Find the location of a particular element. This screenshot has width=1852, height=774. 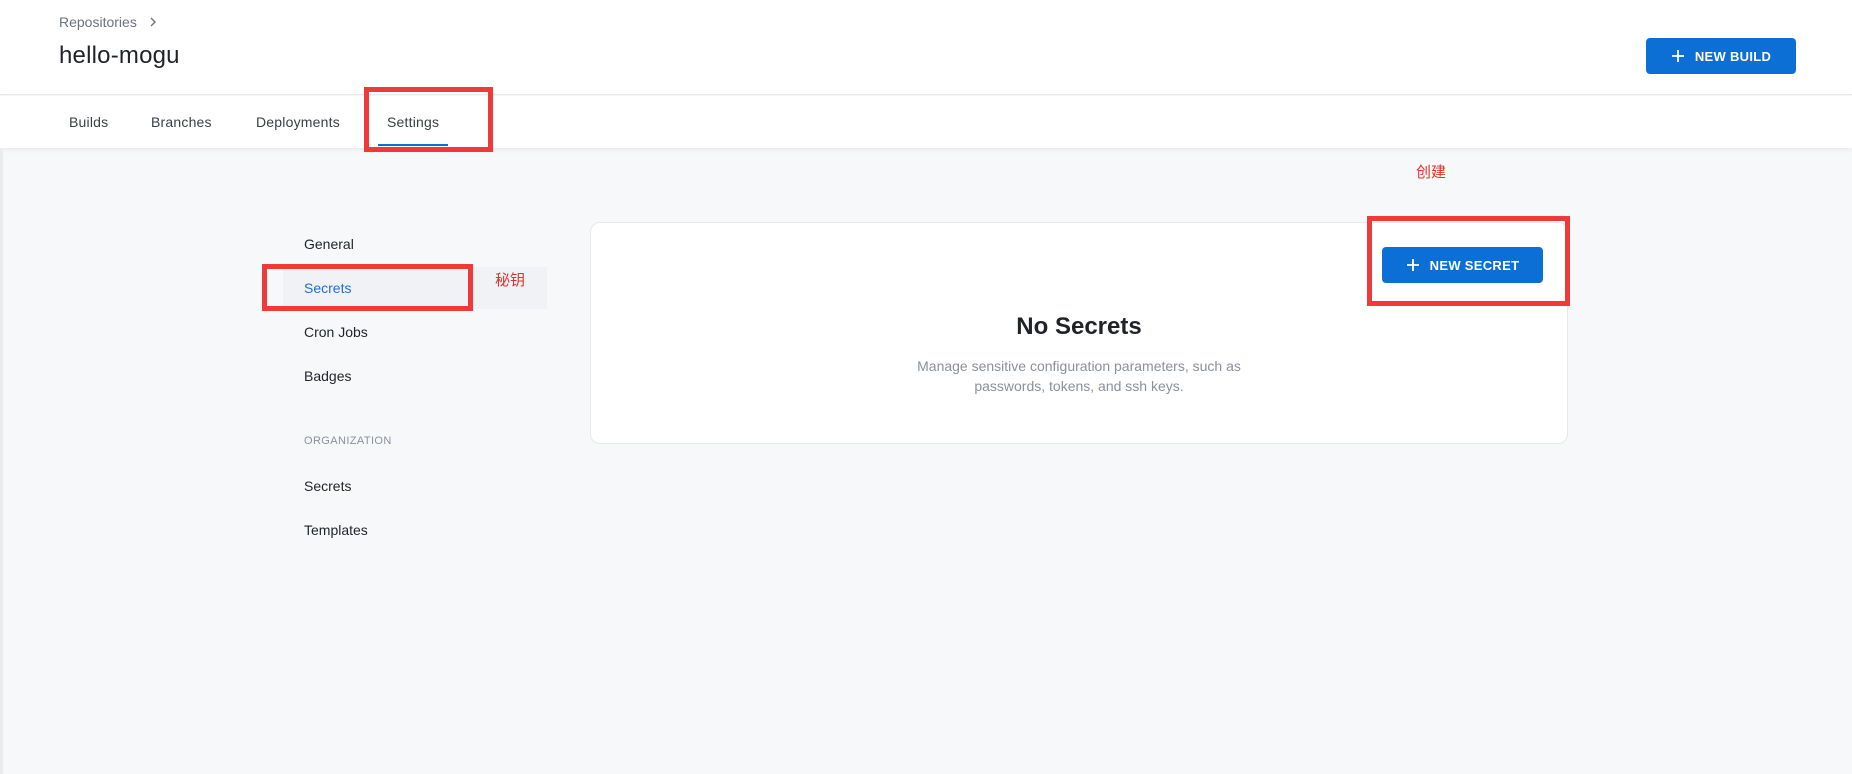

breadcrumb-repositories-link: Repositories is located at coordinates (98, 22).